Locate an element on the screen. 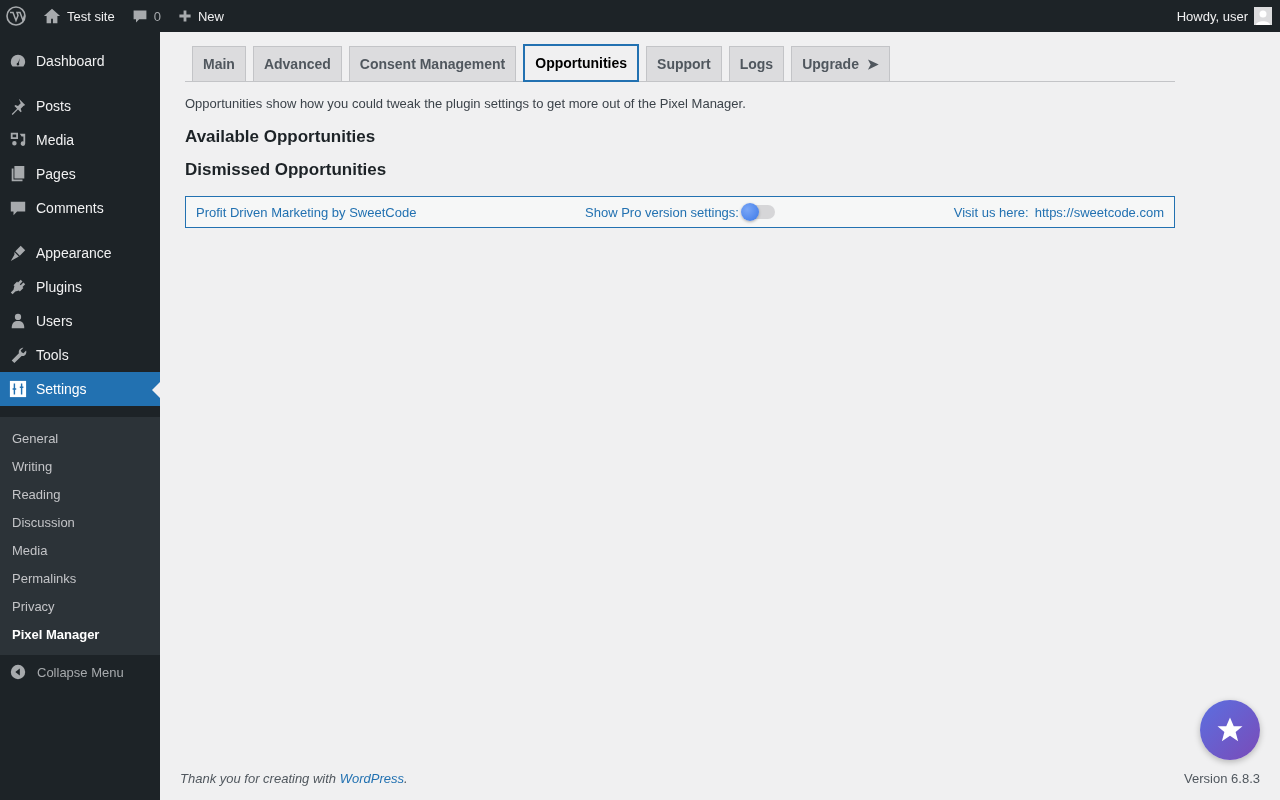 The width and height of the screenshot is (1280, 800). submenu-item: Media is located at coordinates (80, 550).